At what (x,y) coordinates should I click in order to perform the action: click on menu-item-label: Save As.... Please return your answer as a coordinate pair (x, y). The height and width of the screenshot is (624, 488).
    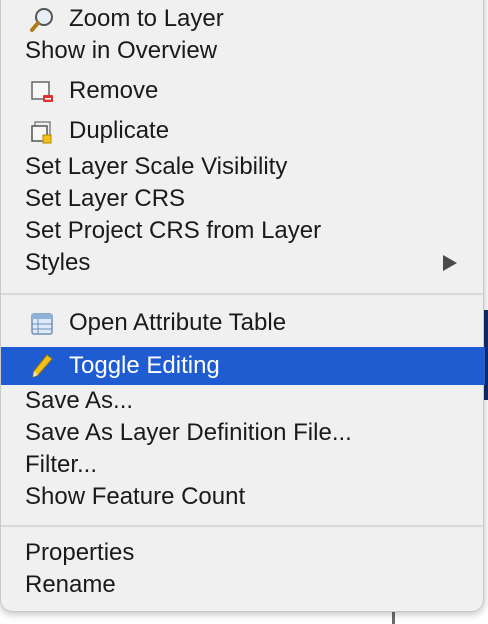
    Looking at the image, I should click on (79, 400).